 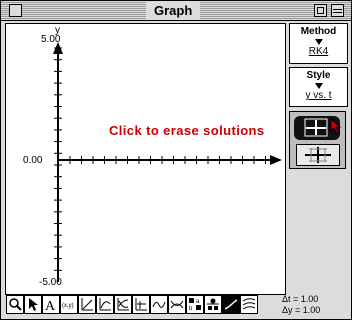 I want to click on method-title: Method, so click(x=318, y=31).